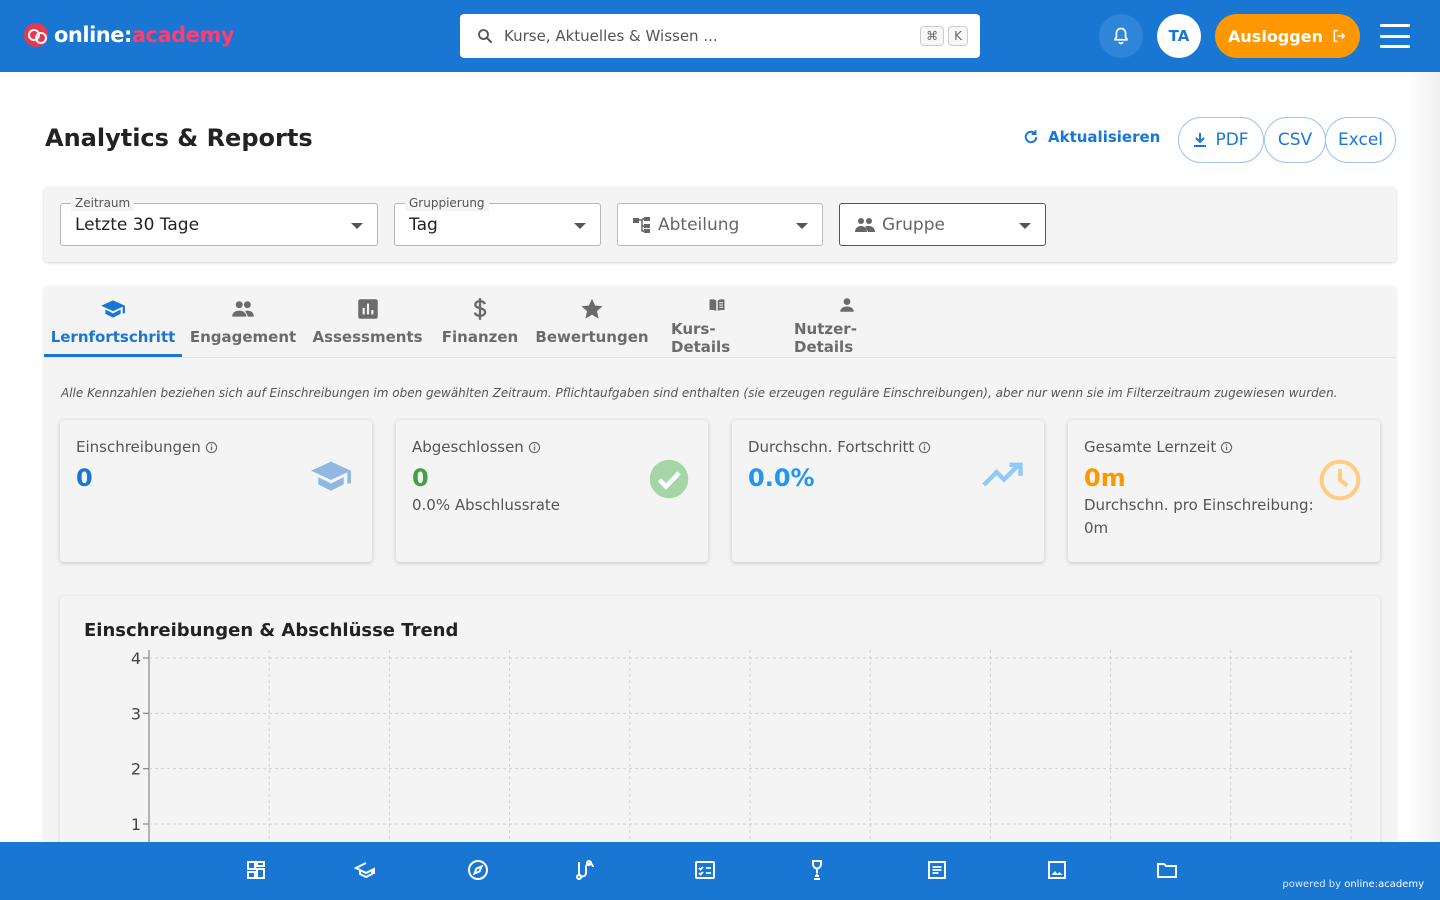 This screenshot has height=900, width=1440. I want to click on tab-finanzen: Finanzen, so click(480, 326).